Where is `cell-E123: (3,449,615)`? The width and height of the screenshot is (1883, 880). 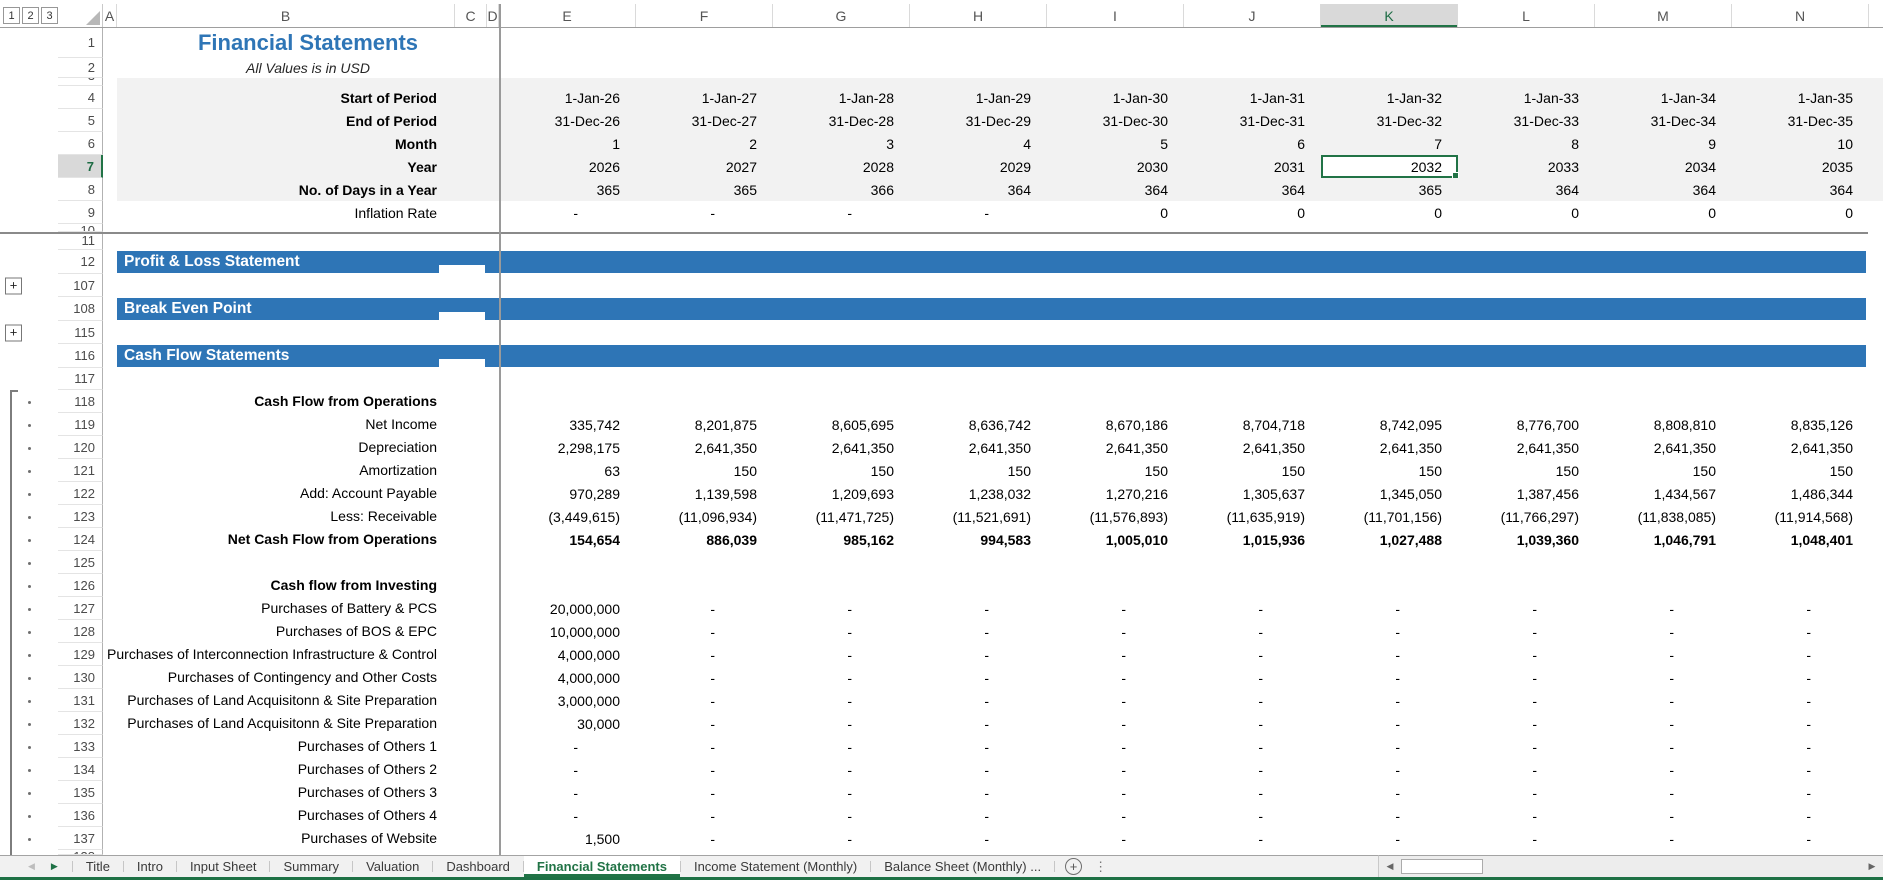
cell-E123: (3,449,615) is located at coordinates (567, 516).